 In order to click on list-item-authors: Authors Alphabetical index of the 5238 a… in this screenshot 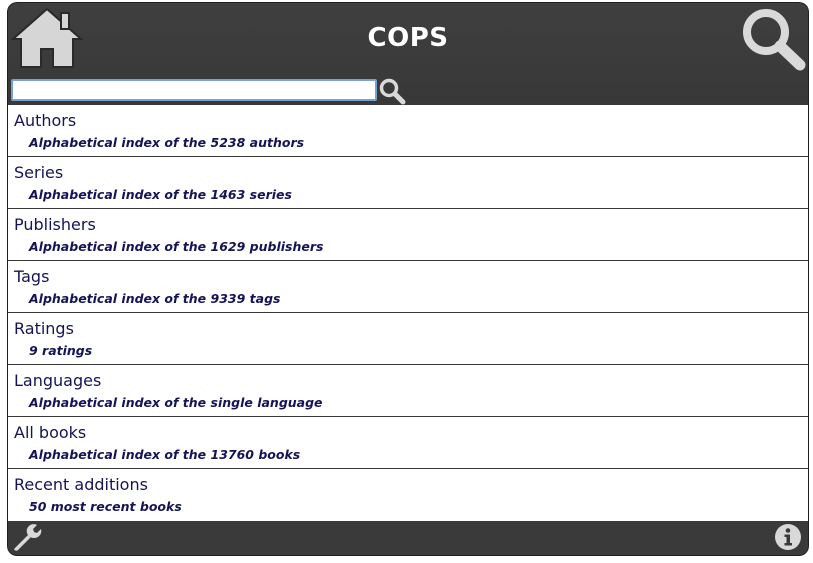, I will do `click(408, 131)`.